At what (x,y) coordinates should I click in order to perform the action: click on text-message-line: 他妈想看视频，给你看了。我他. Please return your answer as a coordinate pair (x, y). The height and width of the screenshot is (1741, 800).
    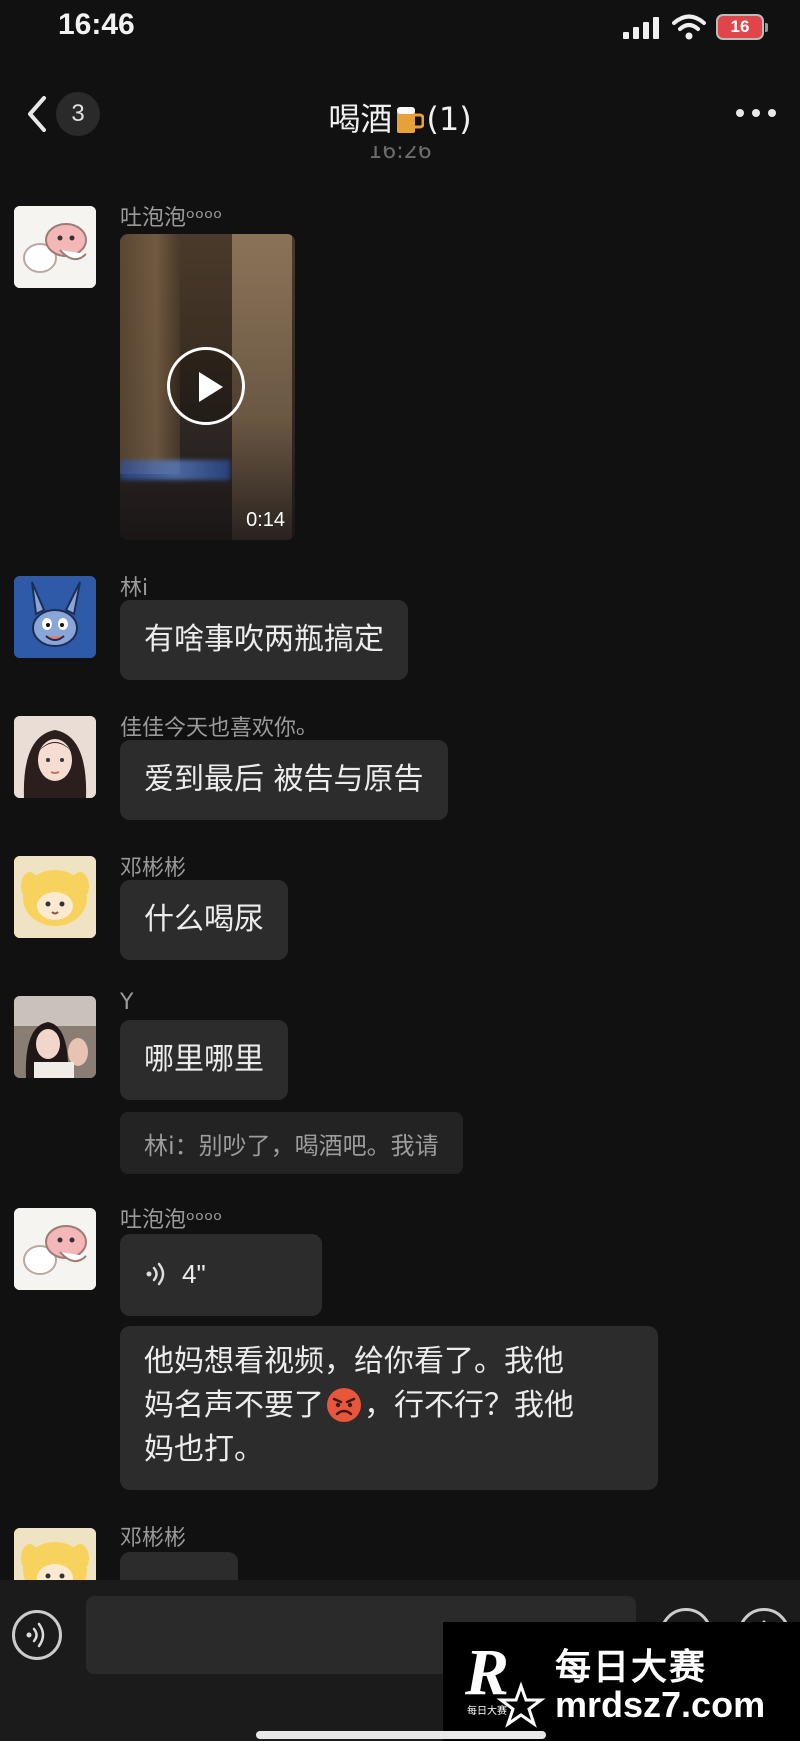
    Looking at the image, I should click on (354, 1361).